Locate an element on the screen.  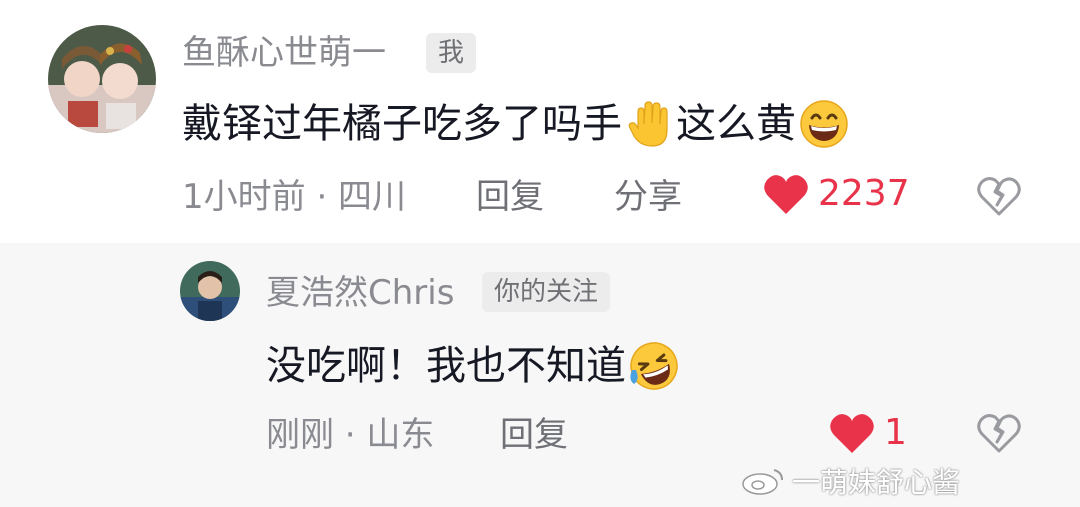
like-count: 1 is located at coordinates (895, 432).